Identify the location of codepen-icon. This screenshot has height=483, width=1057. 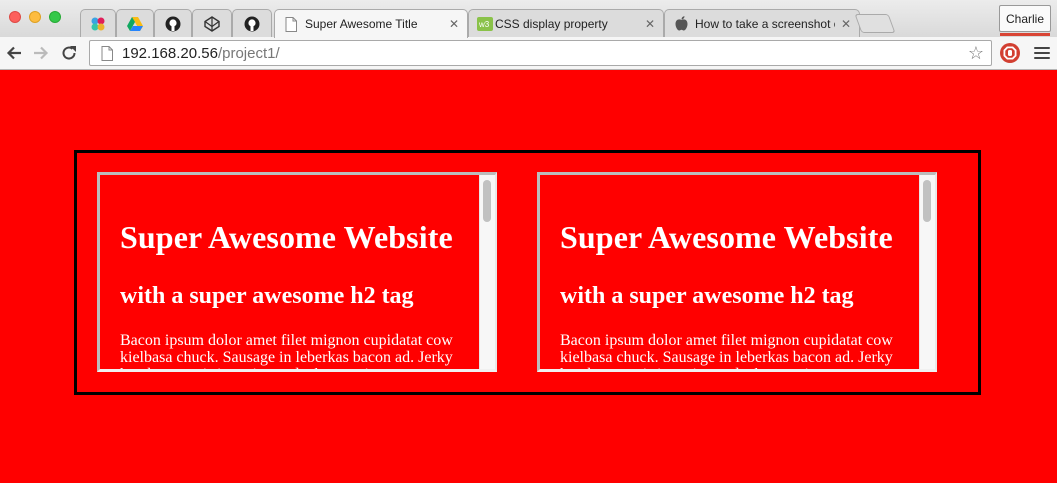
(212, 23).